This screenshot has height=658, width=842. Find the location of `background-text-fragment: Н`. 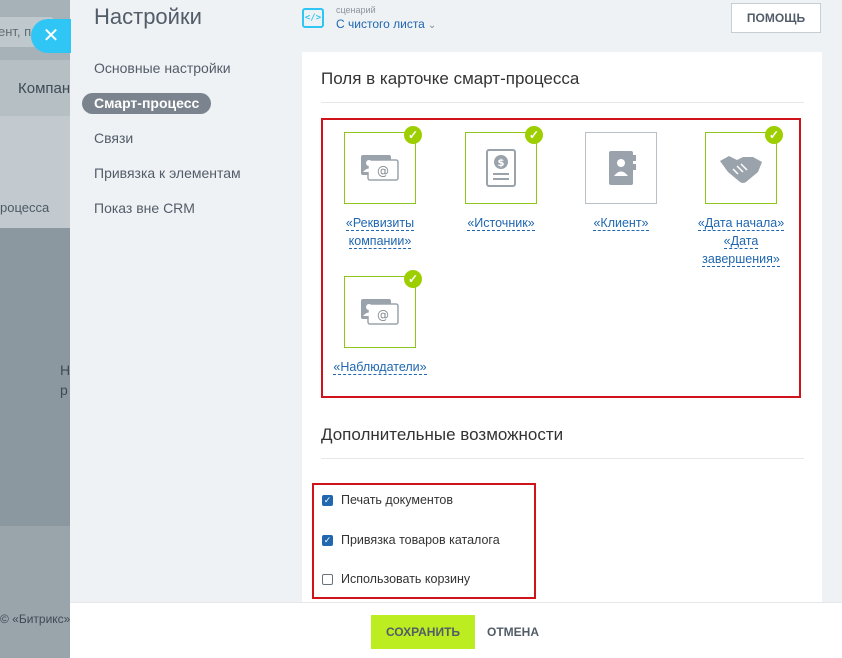

background-text-fragment: Н is located at coordinates (65, 370).